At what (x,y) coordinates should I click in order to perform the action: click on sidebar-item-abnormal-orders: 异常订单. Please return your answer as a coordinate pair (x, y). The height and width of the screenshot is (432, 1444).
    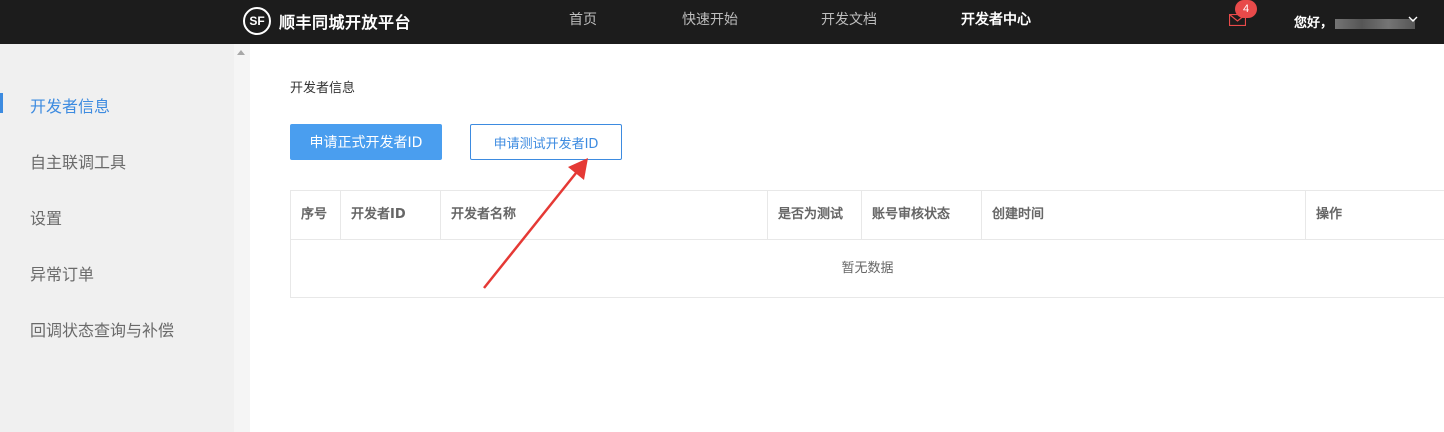
    Looking at the image, I should click on (62, 273).